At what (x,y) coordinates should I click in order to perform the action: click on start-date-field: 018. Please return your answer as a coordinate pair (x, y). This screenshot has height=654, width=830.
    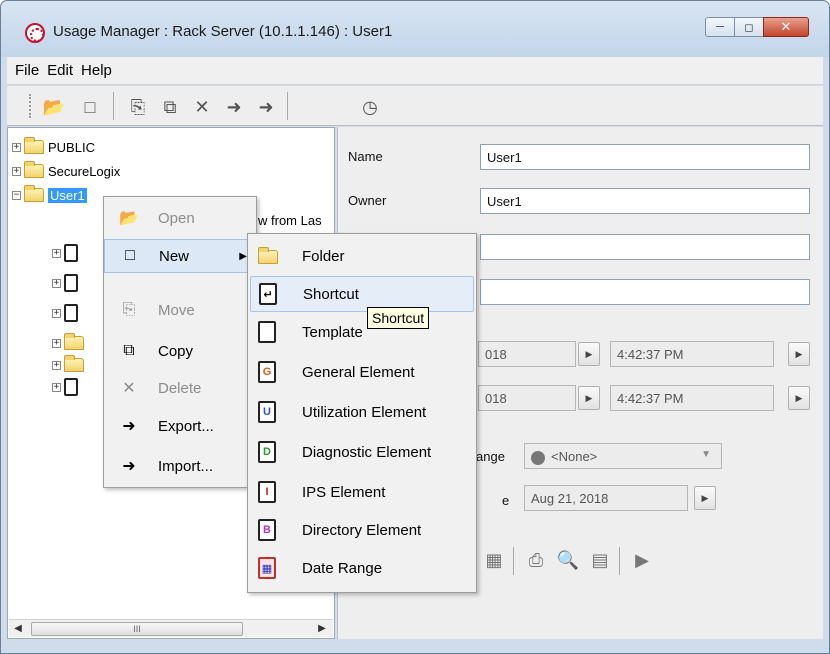
    Looking at the image, I should click on (527, 354).